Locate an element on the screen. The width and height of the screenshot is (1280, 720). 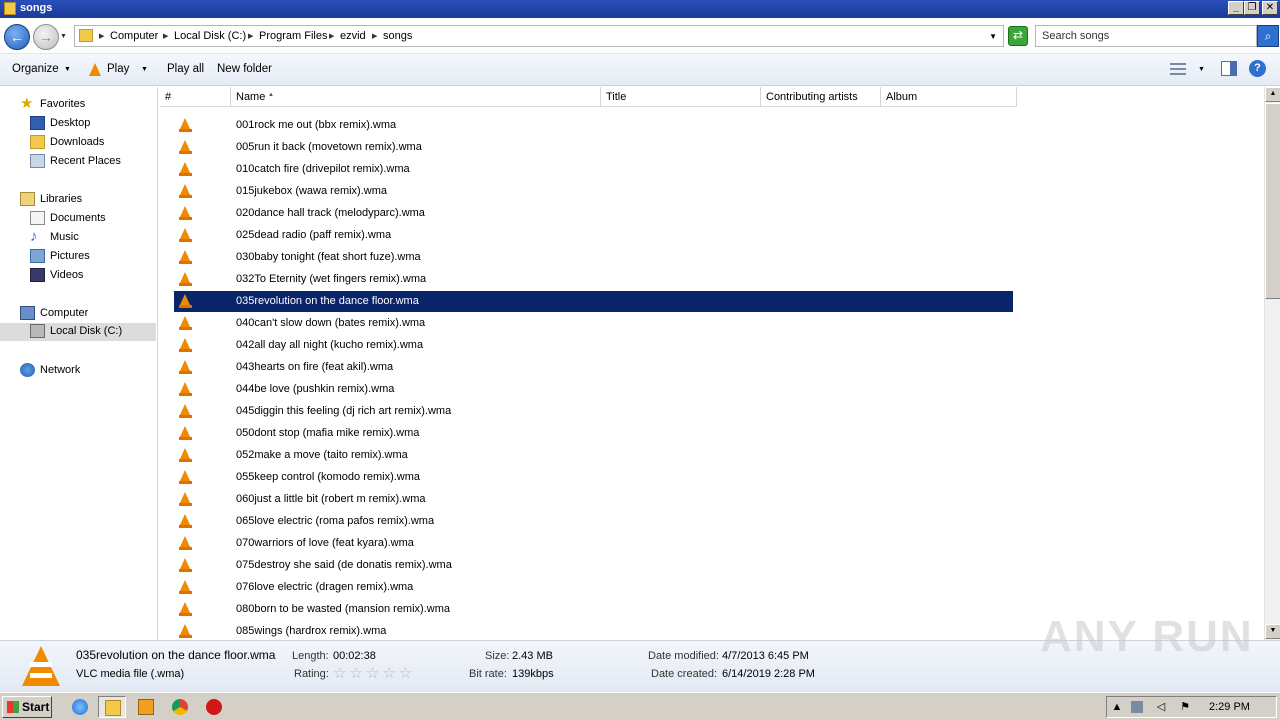
file-row: 001rock me out (bbx remix).wma is located at coordinates (593, 125).